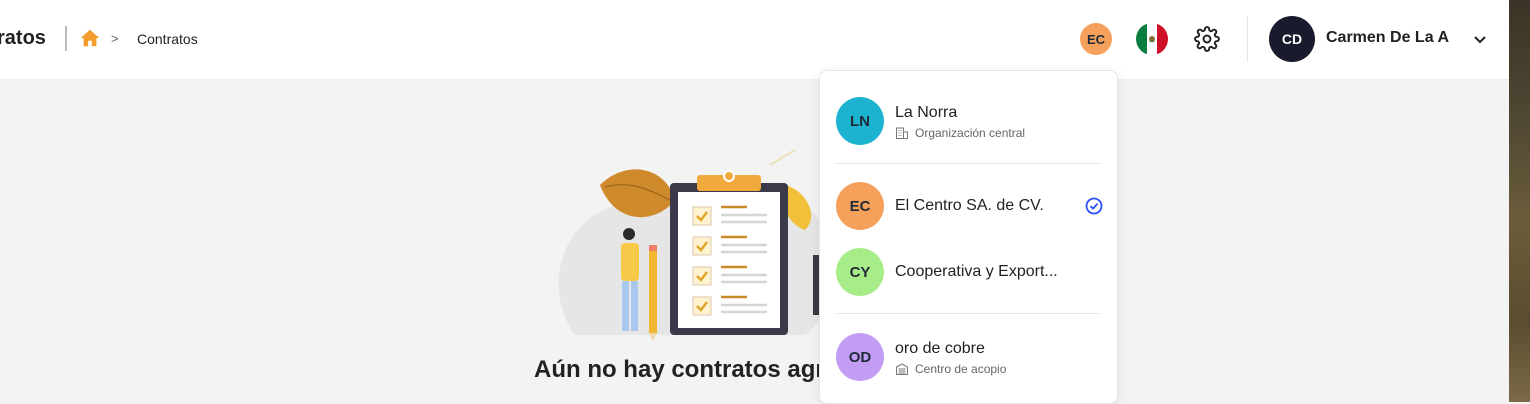  Describe the element at coordinates (1152, 39) in the screenshot. I see `mexico-flag-icon` at that location.